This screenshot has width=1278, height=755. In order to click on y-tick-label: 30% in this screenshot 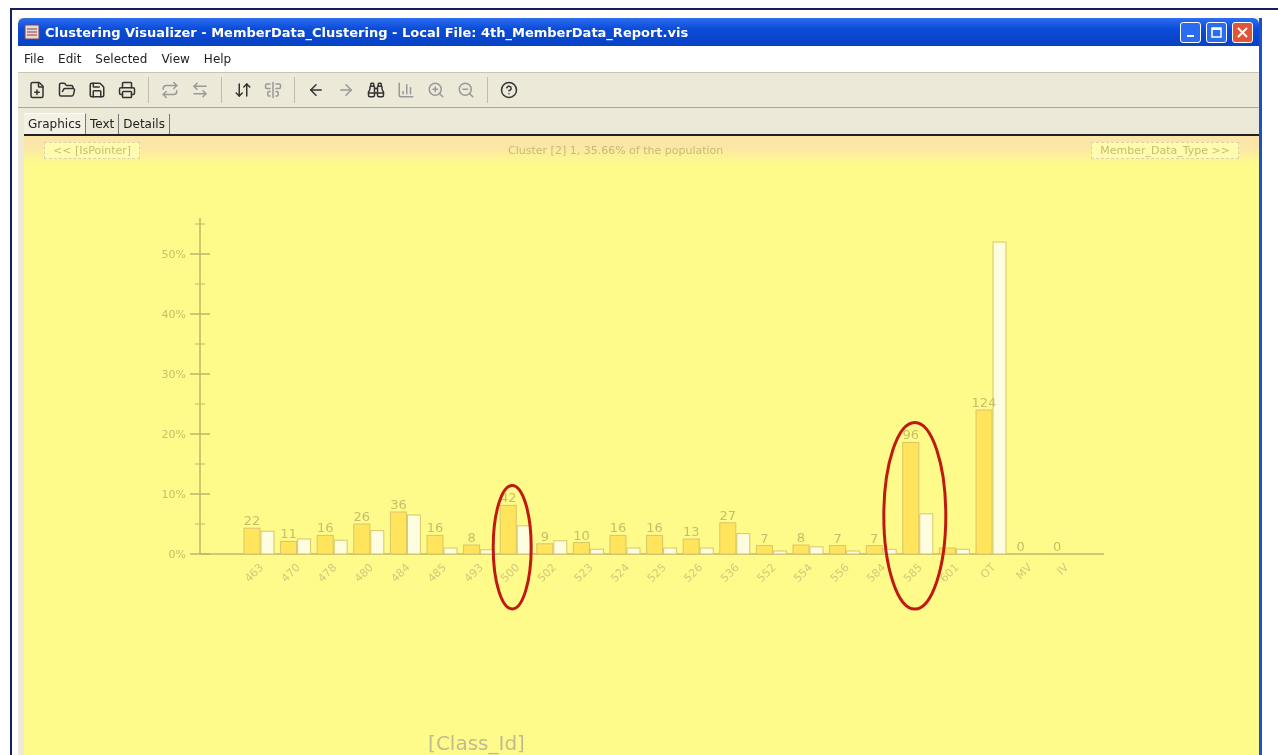, I will do `click(173, 374)`.